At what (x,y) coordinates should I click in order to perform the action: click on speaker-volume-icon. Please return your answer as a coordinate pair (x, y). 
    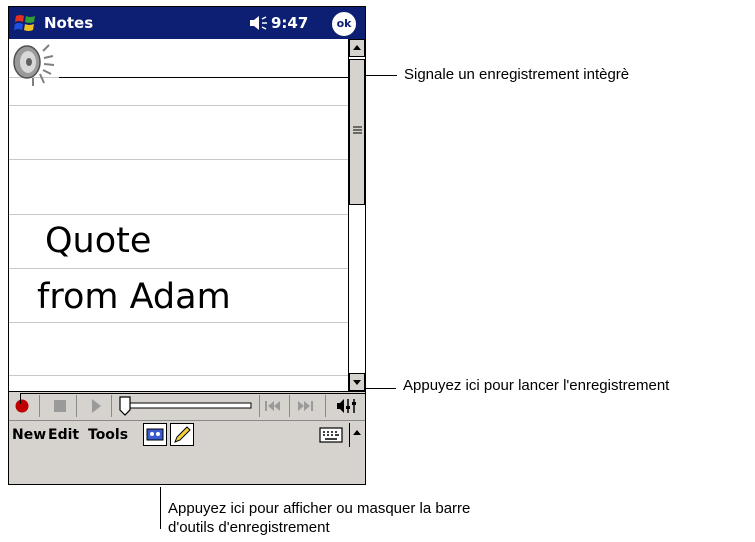
    Looking at the image, I should click on (259, 23).